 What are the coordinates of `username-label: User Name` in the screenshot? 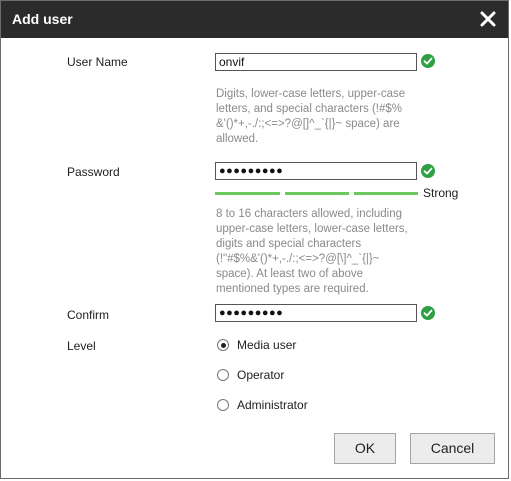 It's located at (97, 62).